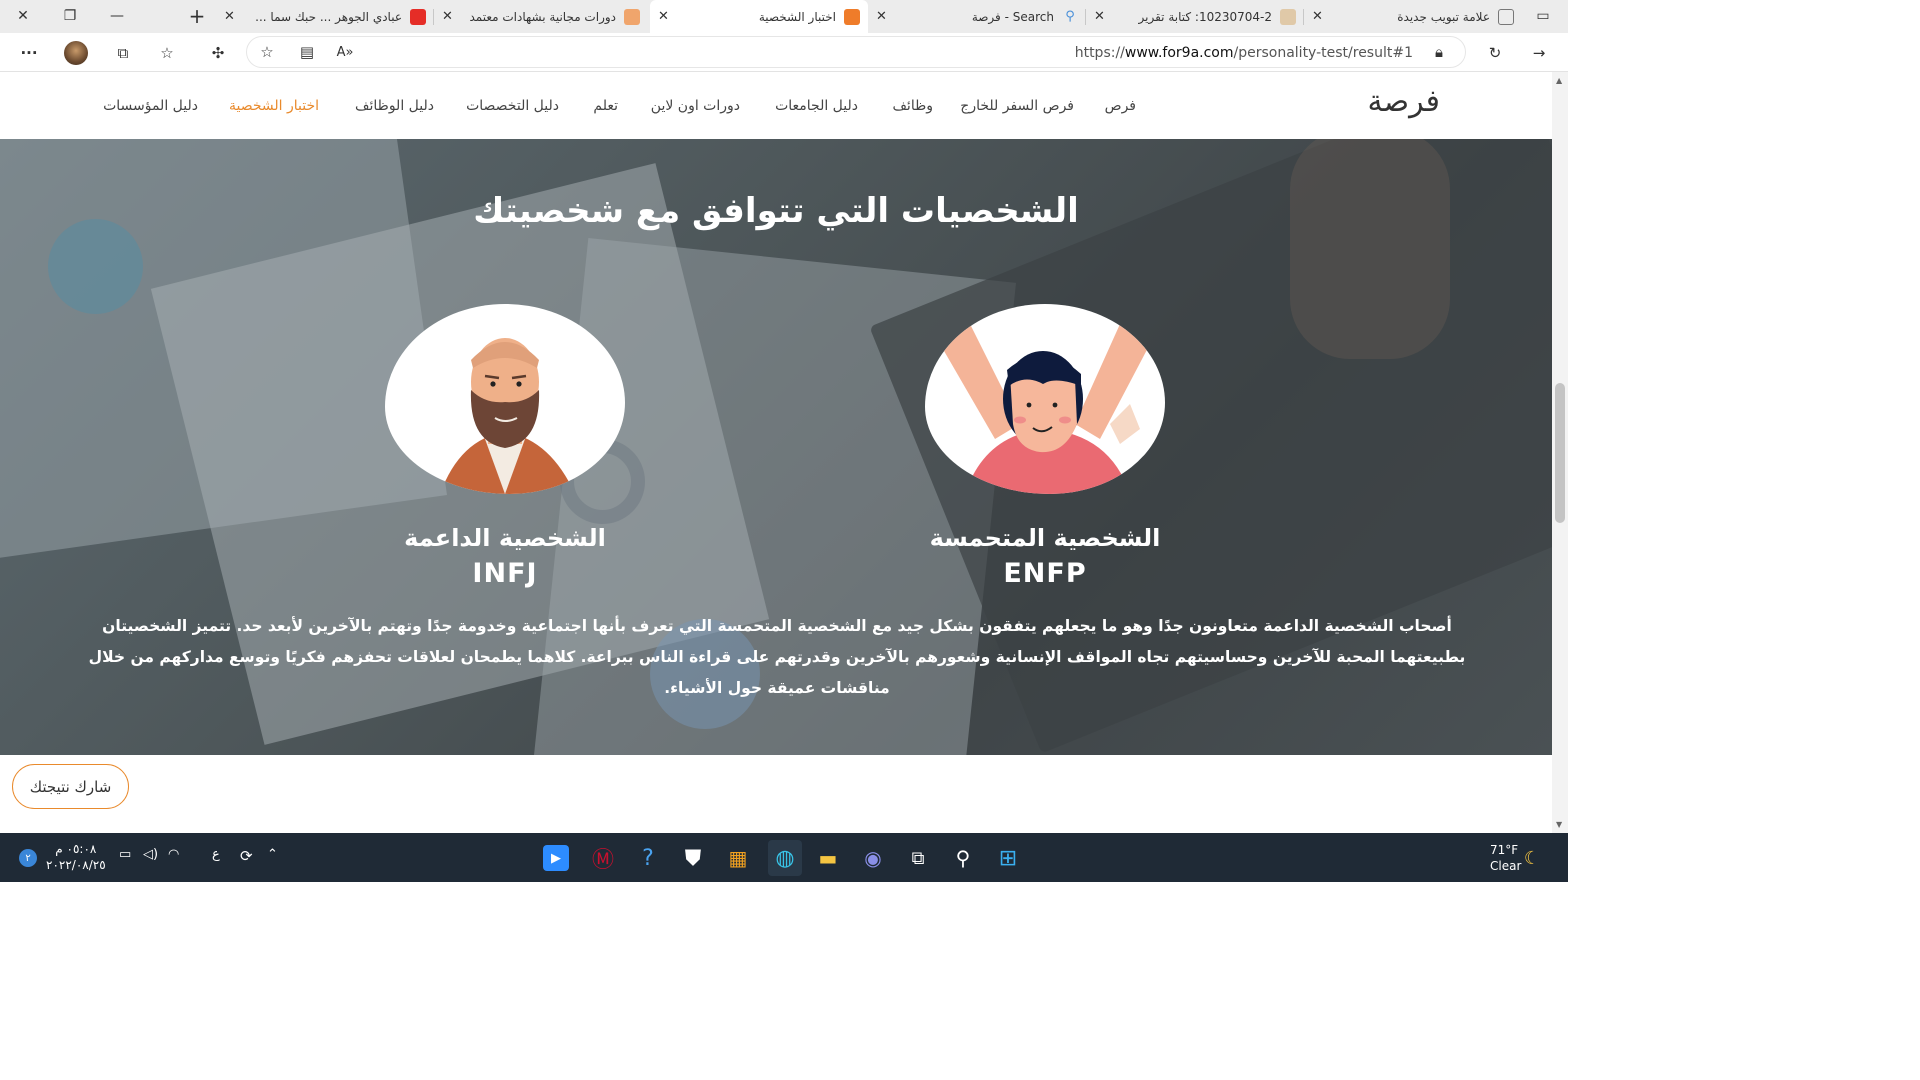  I want to click on chat-icon: ◉, so click(873, 858).